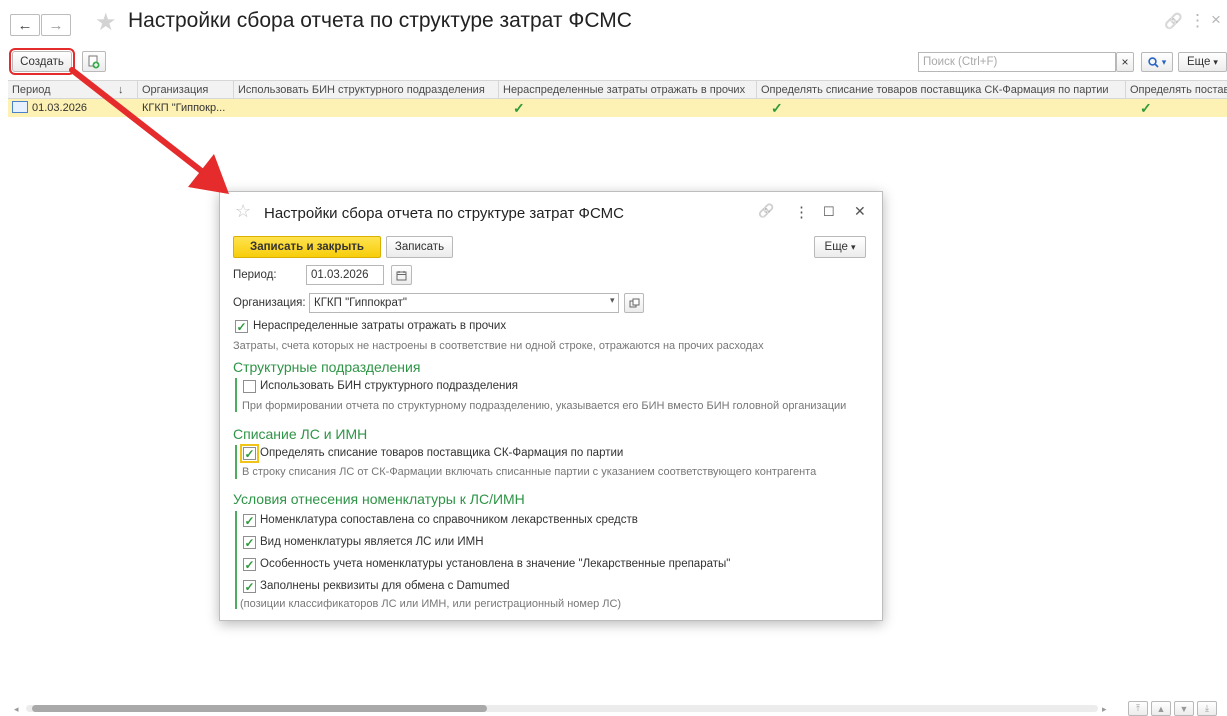 This screenshot has width=1227, height=716. What do you see at coordinates (1146, 108) in the screenshot?
I see `cell-supplier-check: ✓` at bounding box center [1146, 108].